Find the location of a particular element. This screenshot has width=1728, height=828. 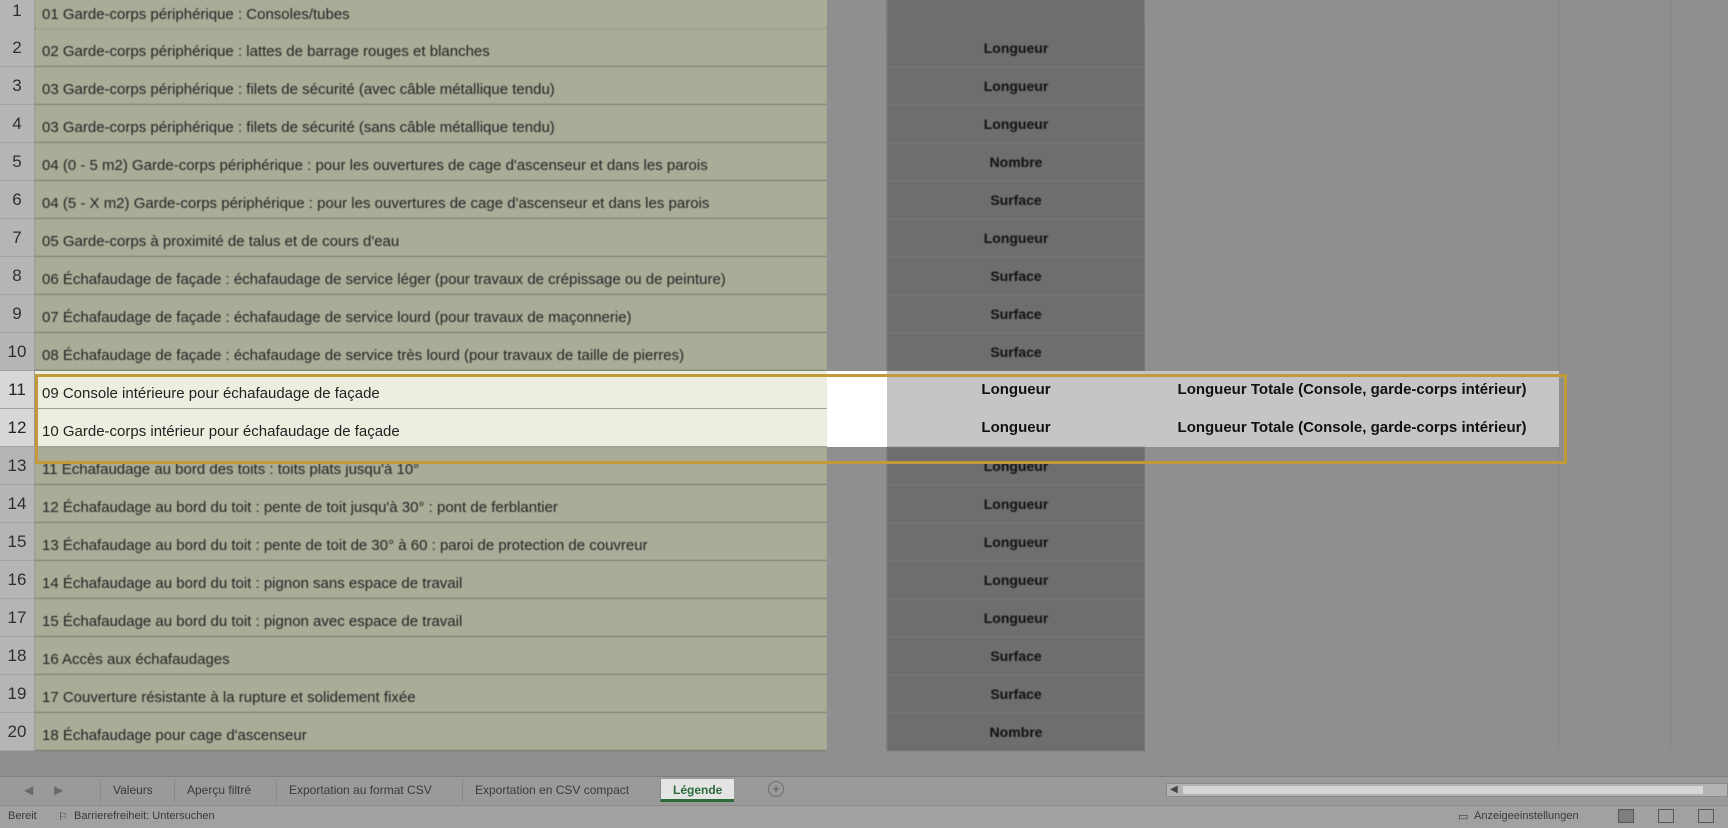

display-settings-icon: ▭ is located at coordinates (1463, 816).